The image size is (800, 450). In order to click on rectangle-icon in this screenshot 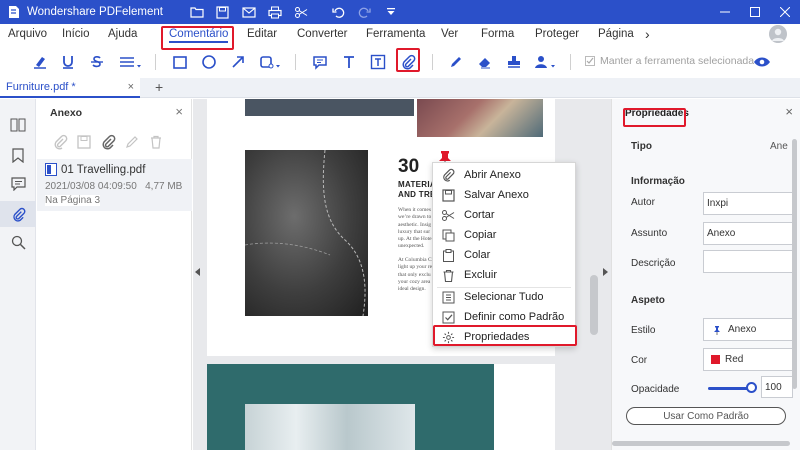, I will do `click(180, 62)`.